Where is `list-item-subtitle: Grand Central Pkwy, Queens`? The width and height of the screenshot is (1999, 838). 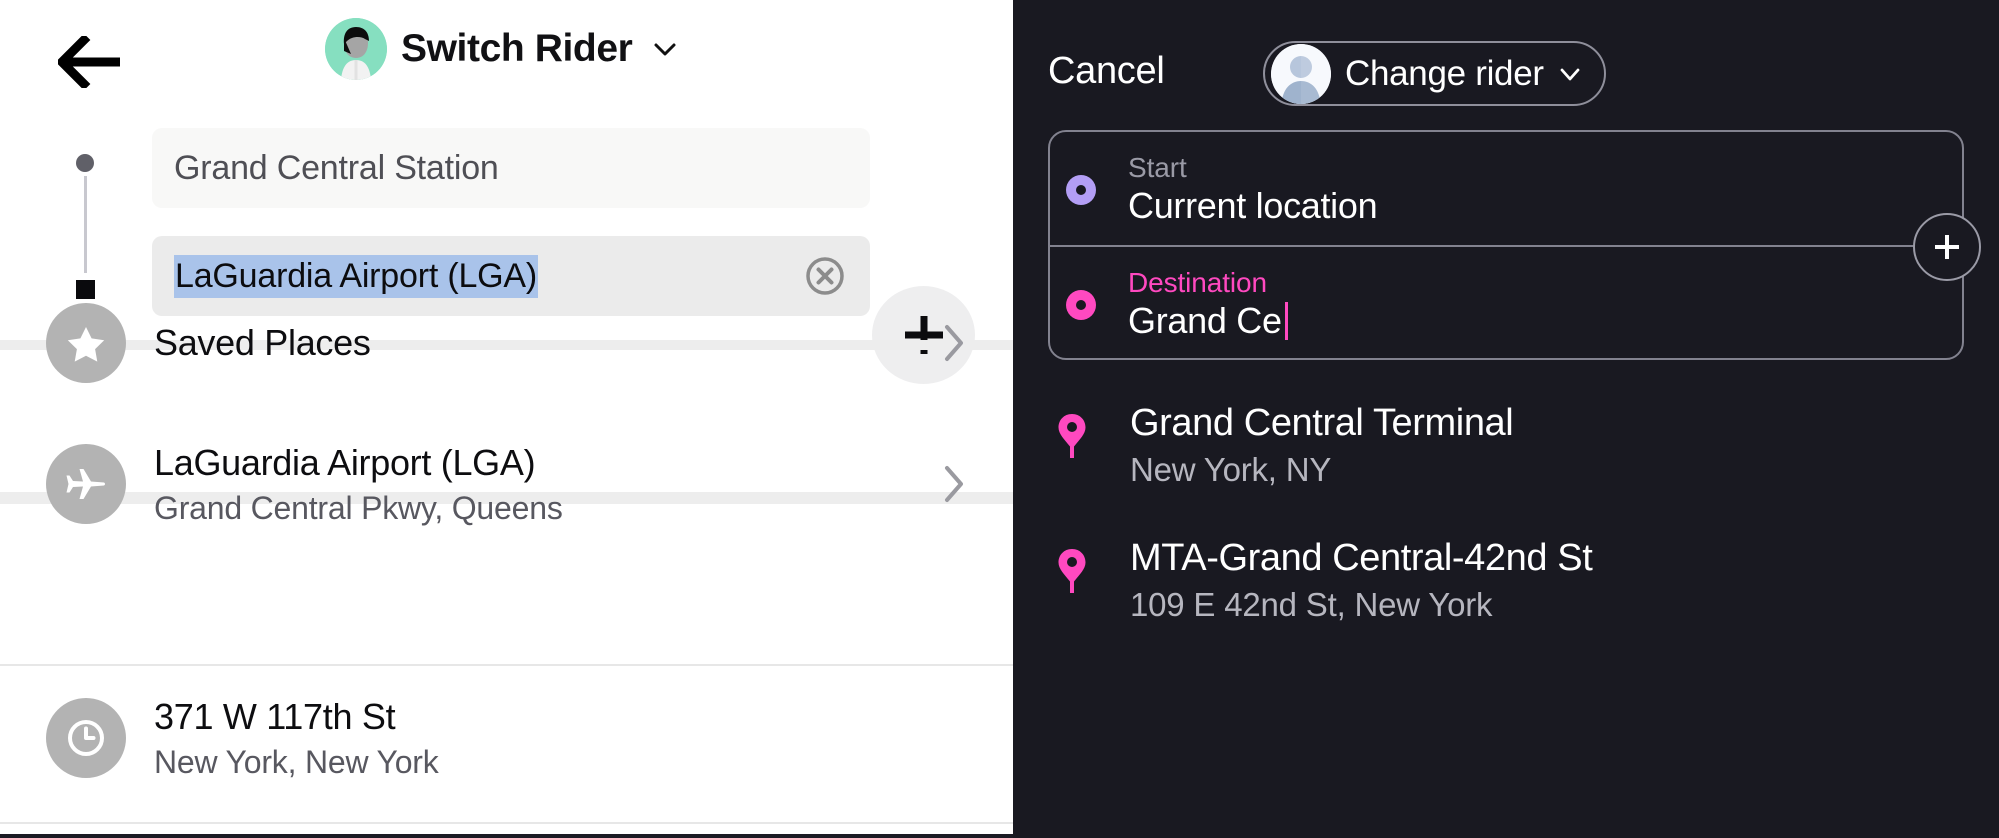
list-item-subtitle: Grand Central Pkwy, Queens is located at coordinates (358, 507).